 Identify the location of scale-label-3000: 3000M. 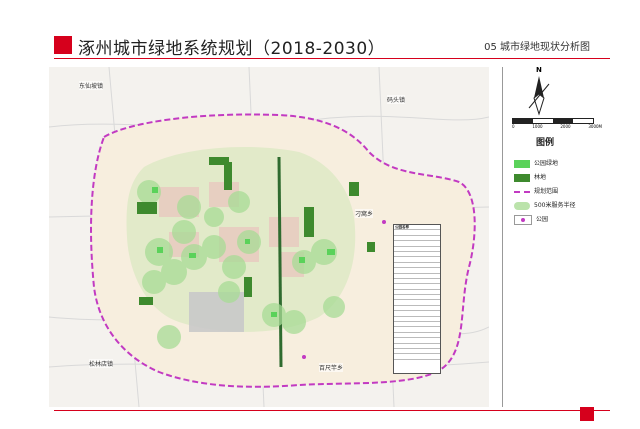
(595, 126).